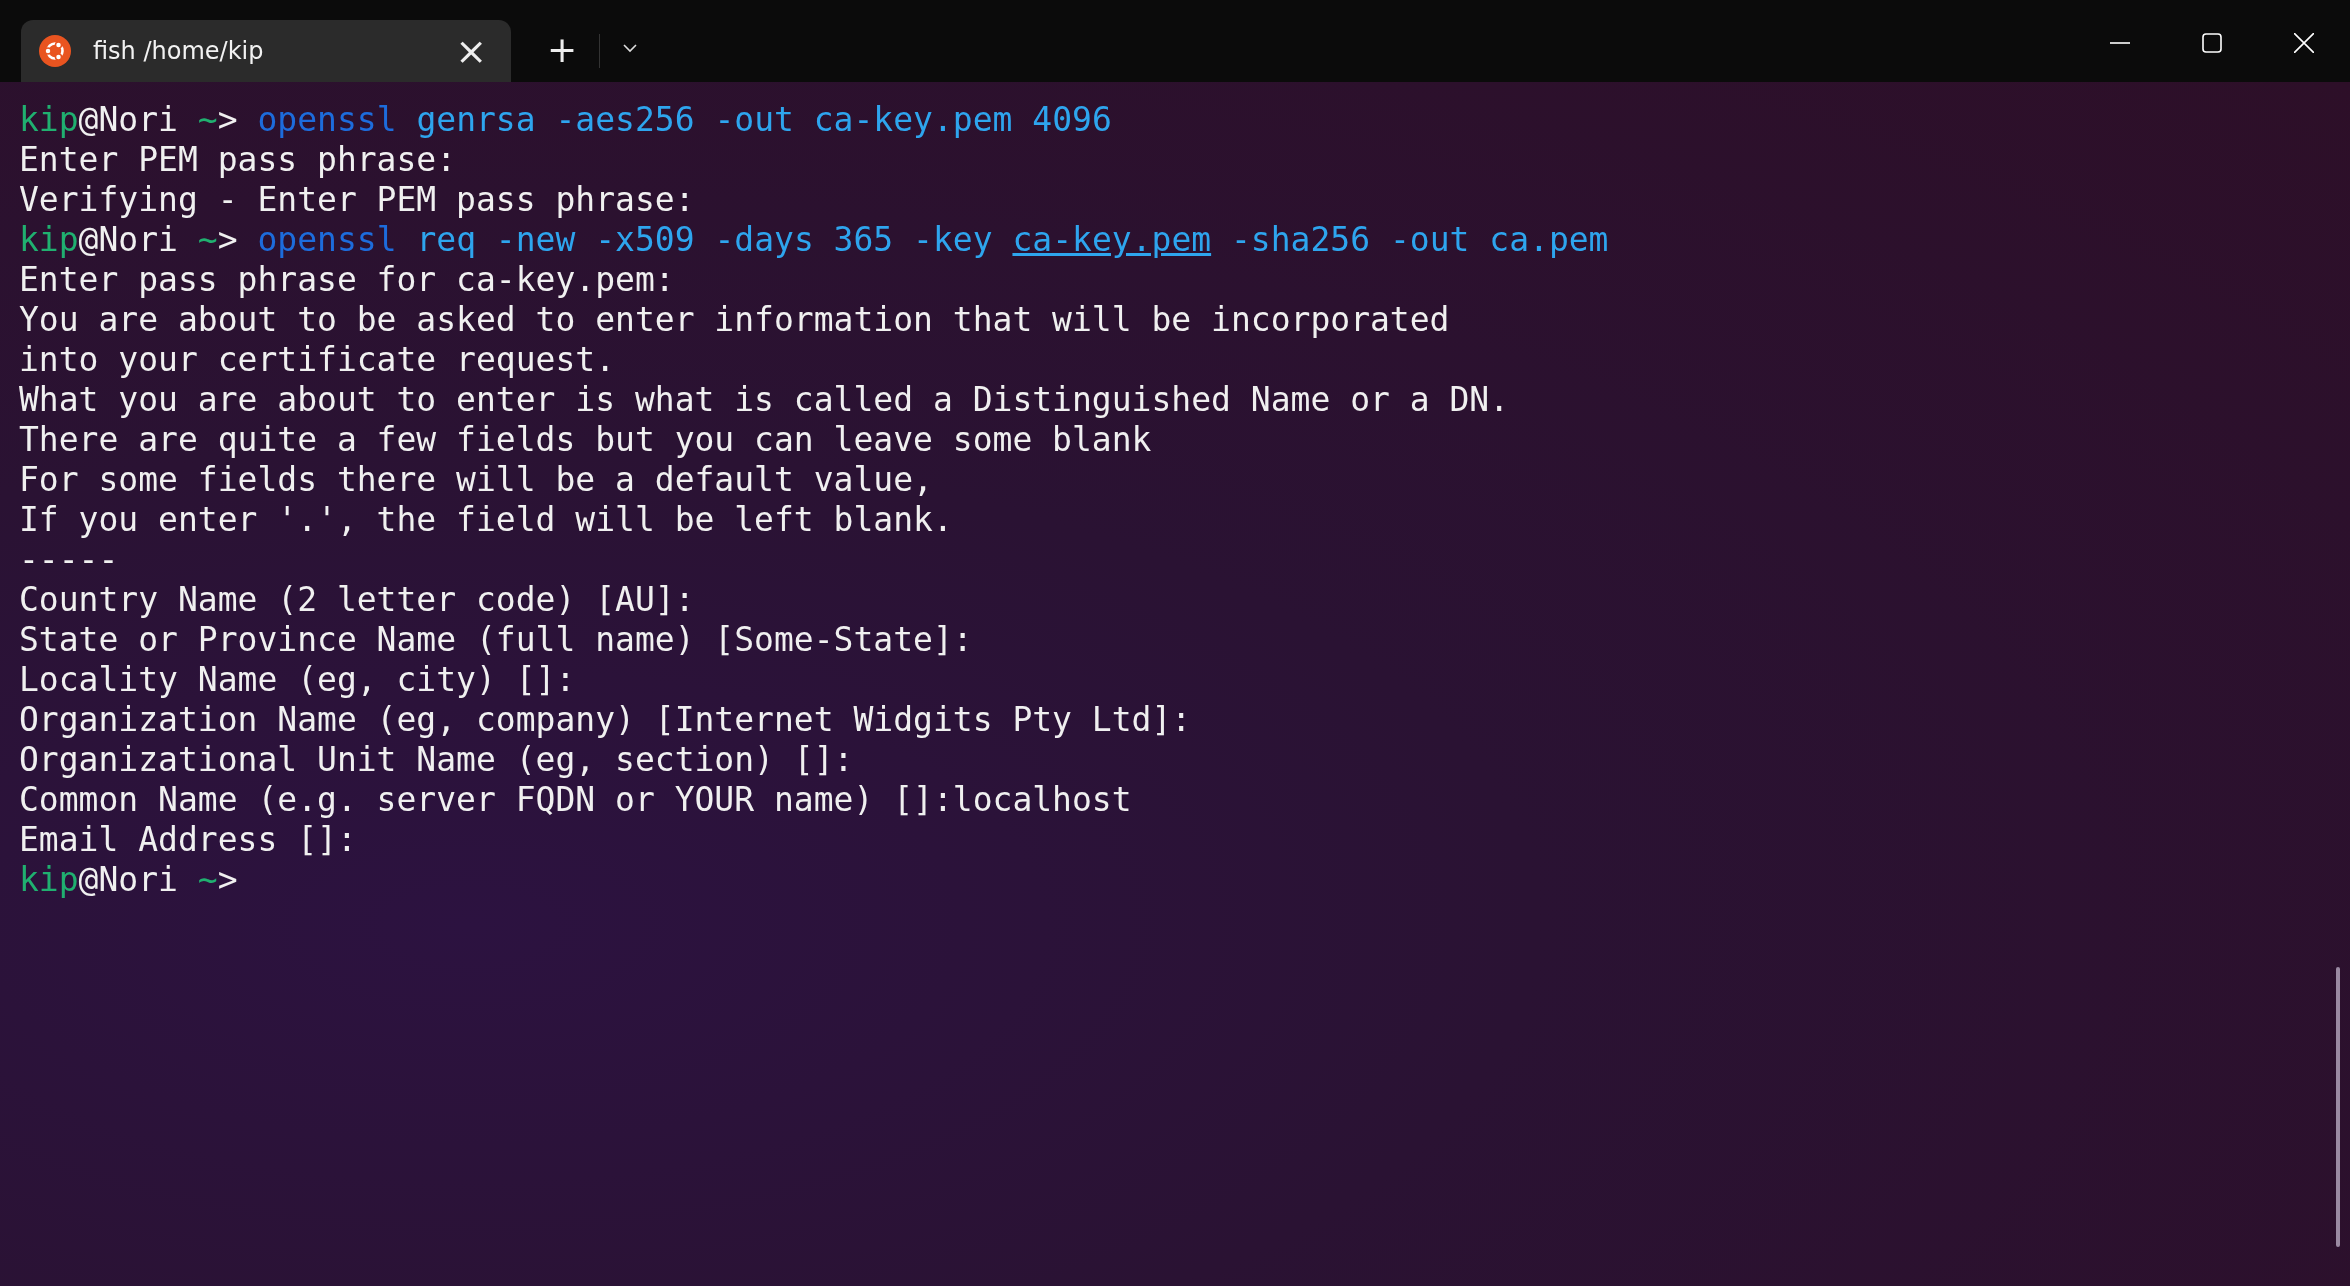 The height and width of the screenshot is (1286, 2350). I want to click on file-link: ca-key.pem, so click(1112, 239).